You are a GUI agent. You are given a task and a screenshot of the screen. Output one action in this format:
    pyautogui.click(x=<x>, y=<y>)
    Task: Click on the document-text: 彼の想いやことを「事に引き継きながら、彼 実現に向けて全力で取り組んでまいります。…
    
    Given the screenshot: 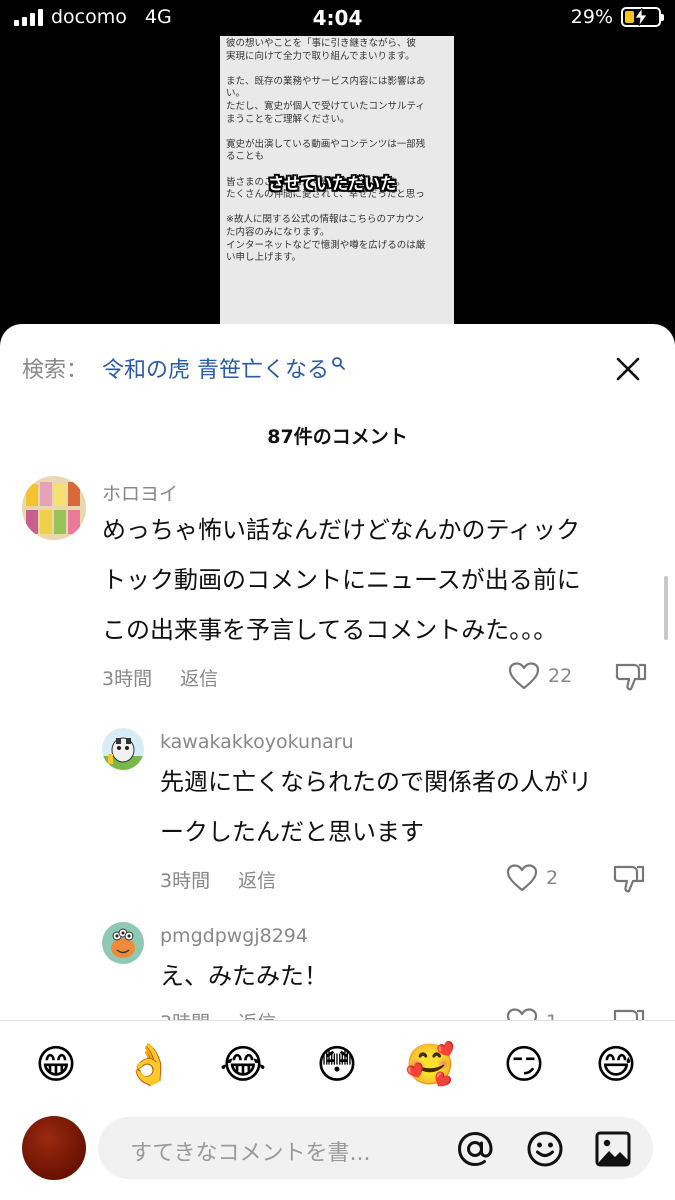 What is the action you would take?
    pyautogui.click(x=337, y=150)
    